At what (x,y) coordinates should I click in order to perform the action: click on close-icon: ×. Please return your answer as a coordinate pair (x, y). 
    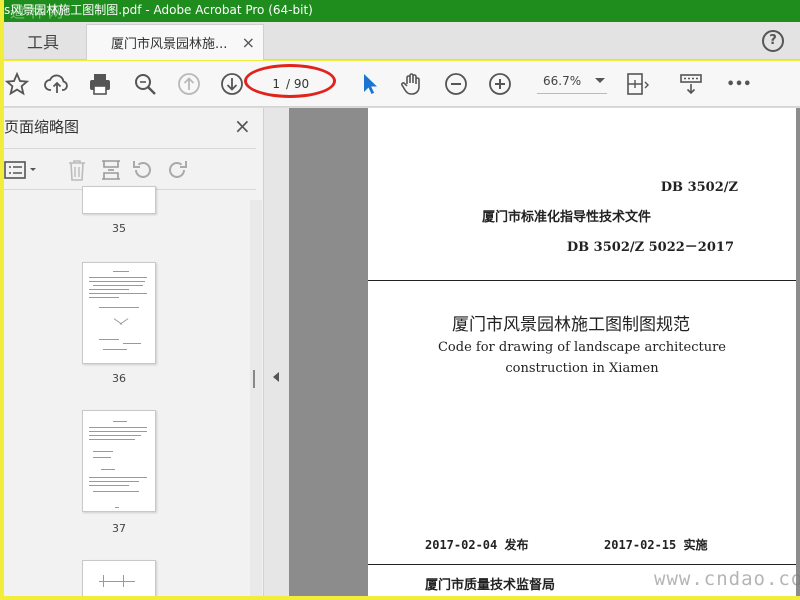
    Looking at the image, I should click on (248, 42).